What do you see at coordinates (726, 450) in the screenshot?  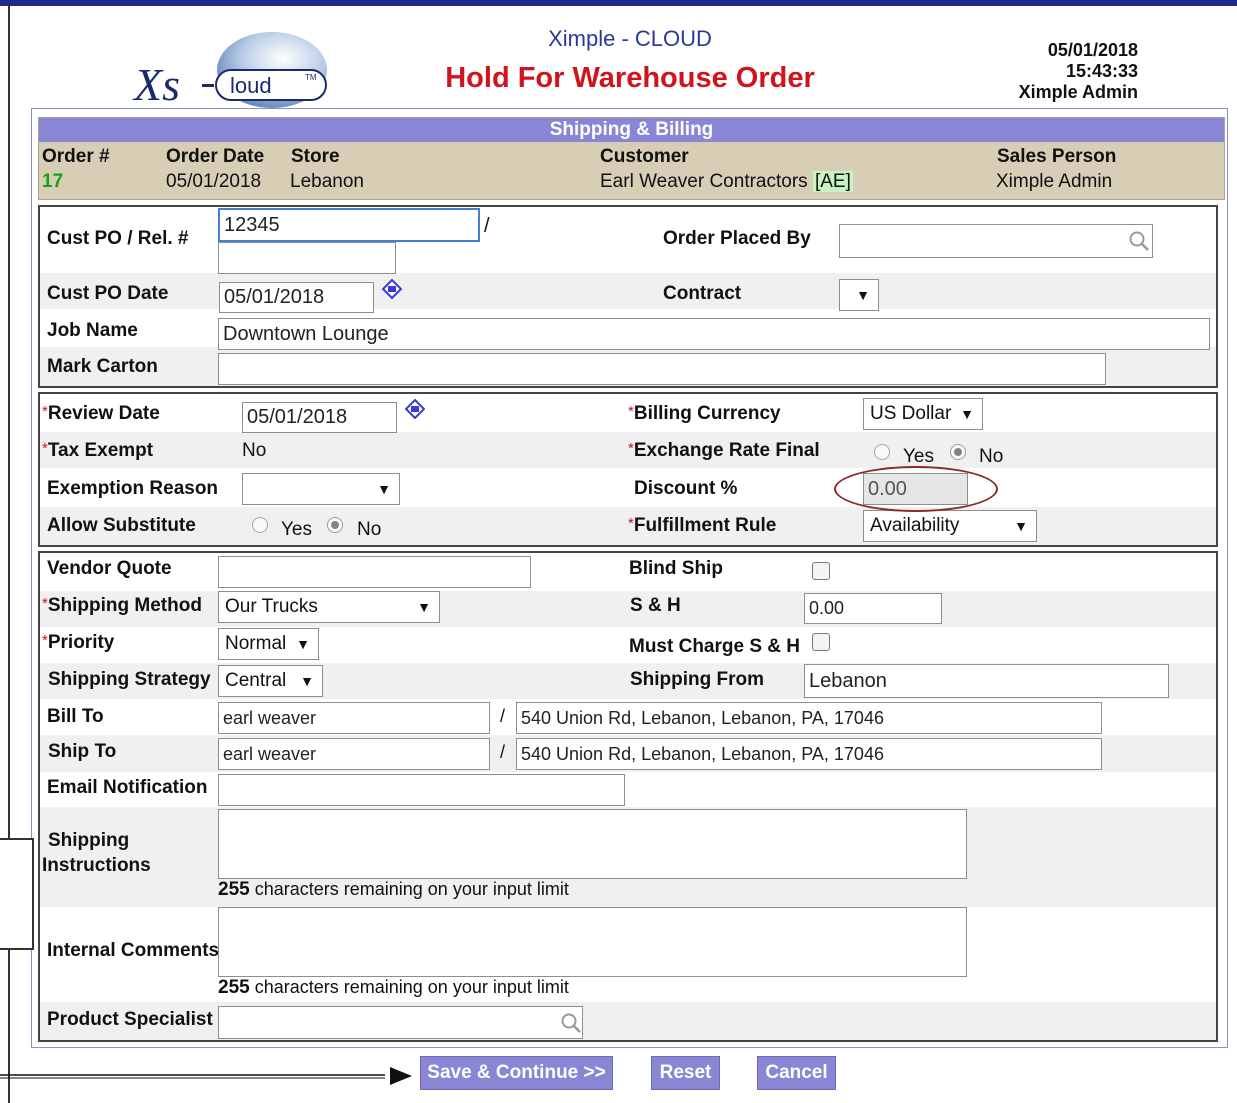 I see `exchange-rate-text: Exchange Rate Final` at bounding box center [726, 450].